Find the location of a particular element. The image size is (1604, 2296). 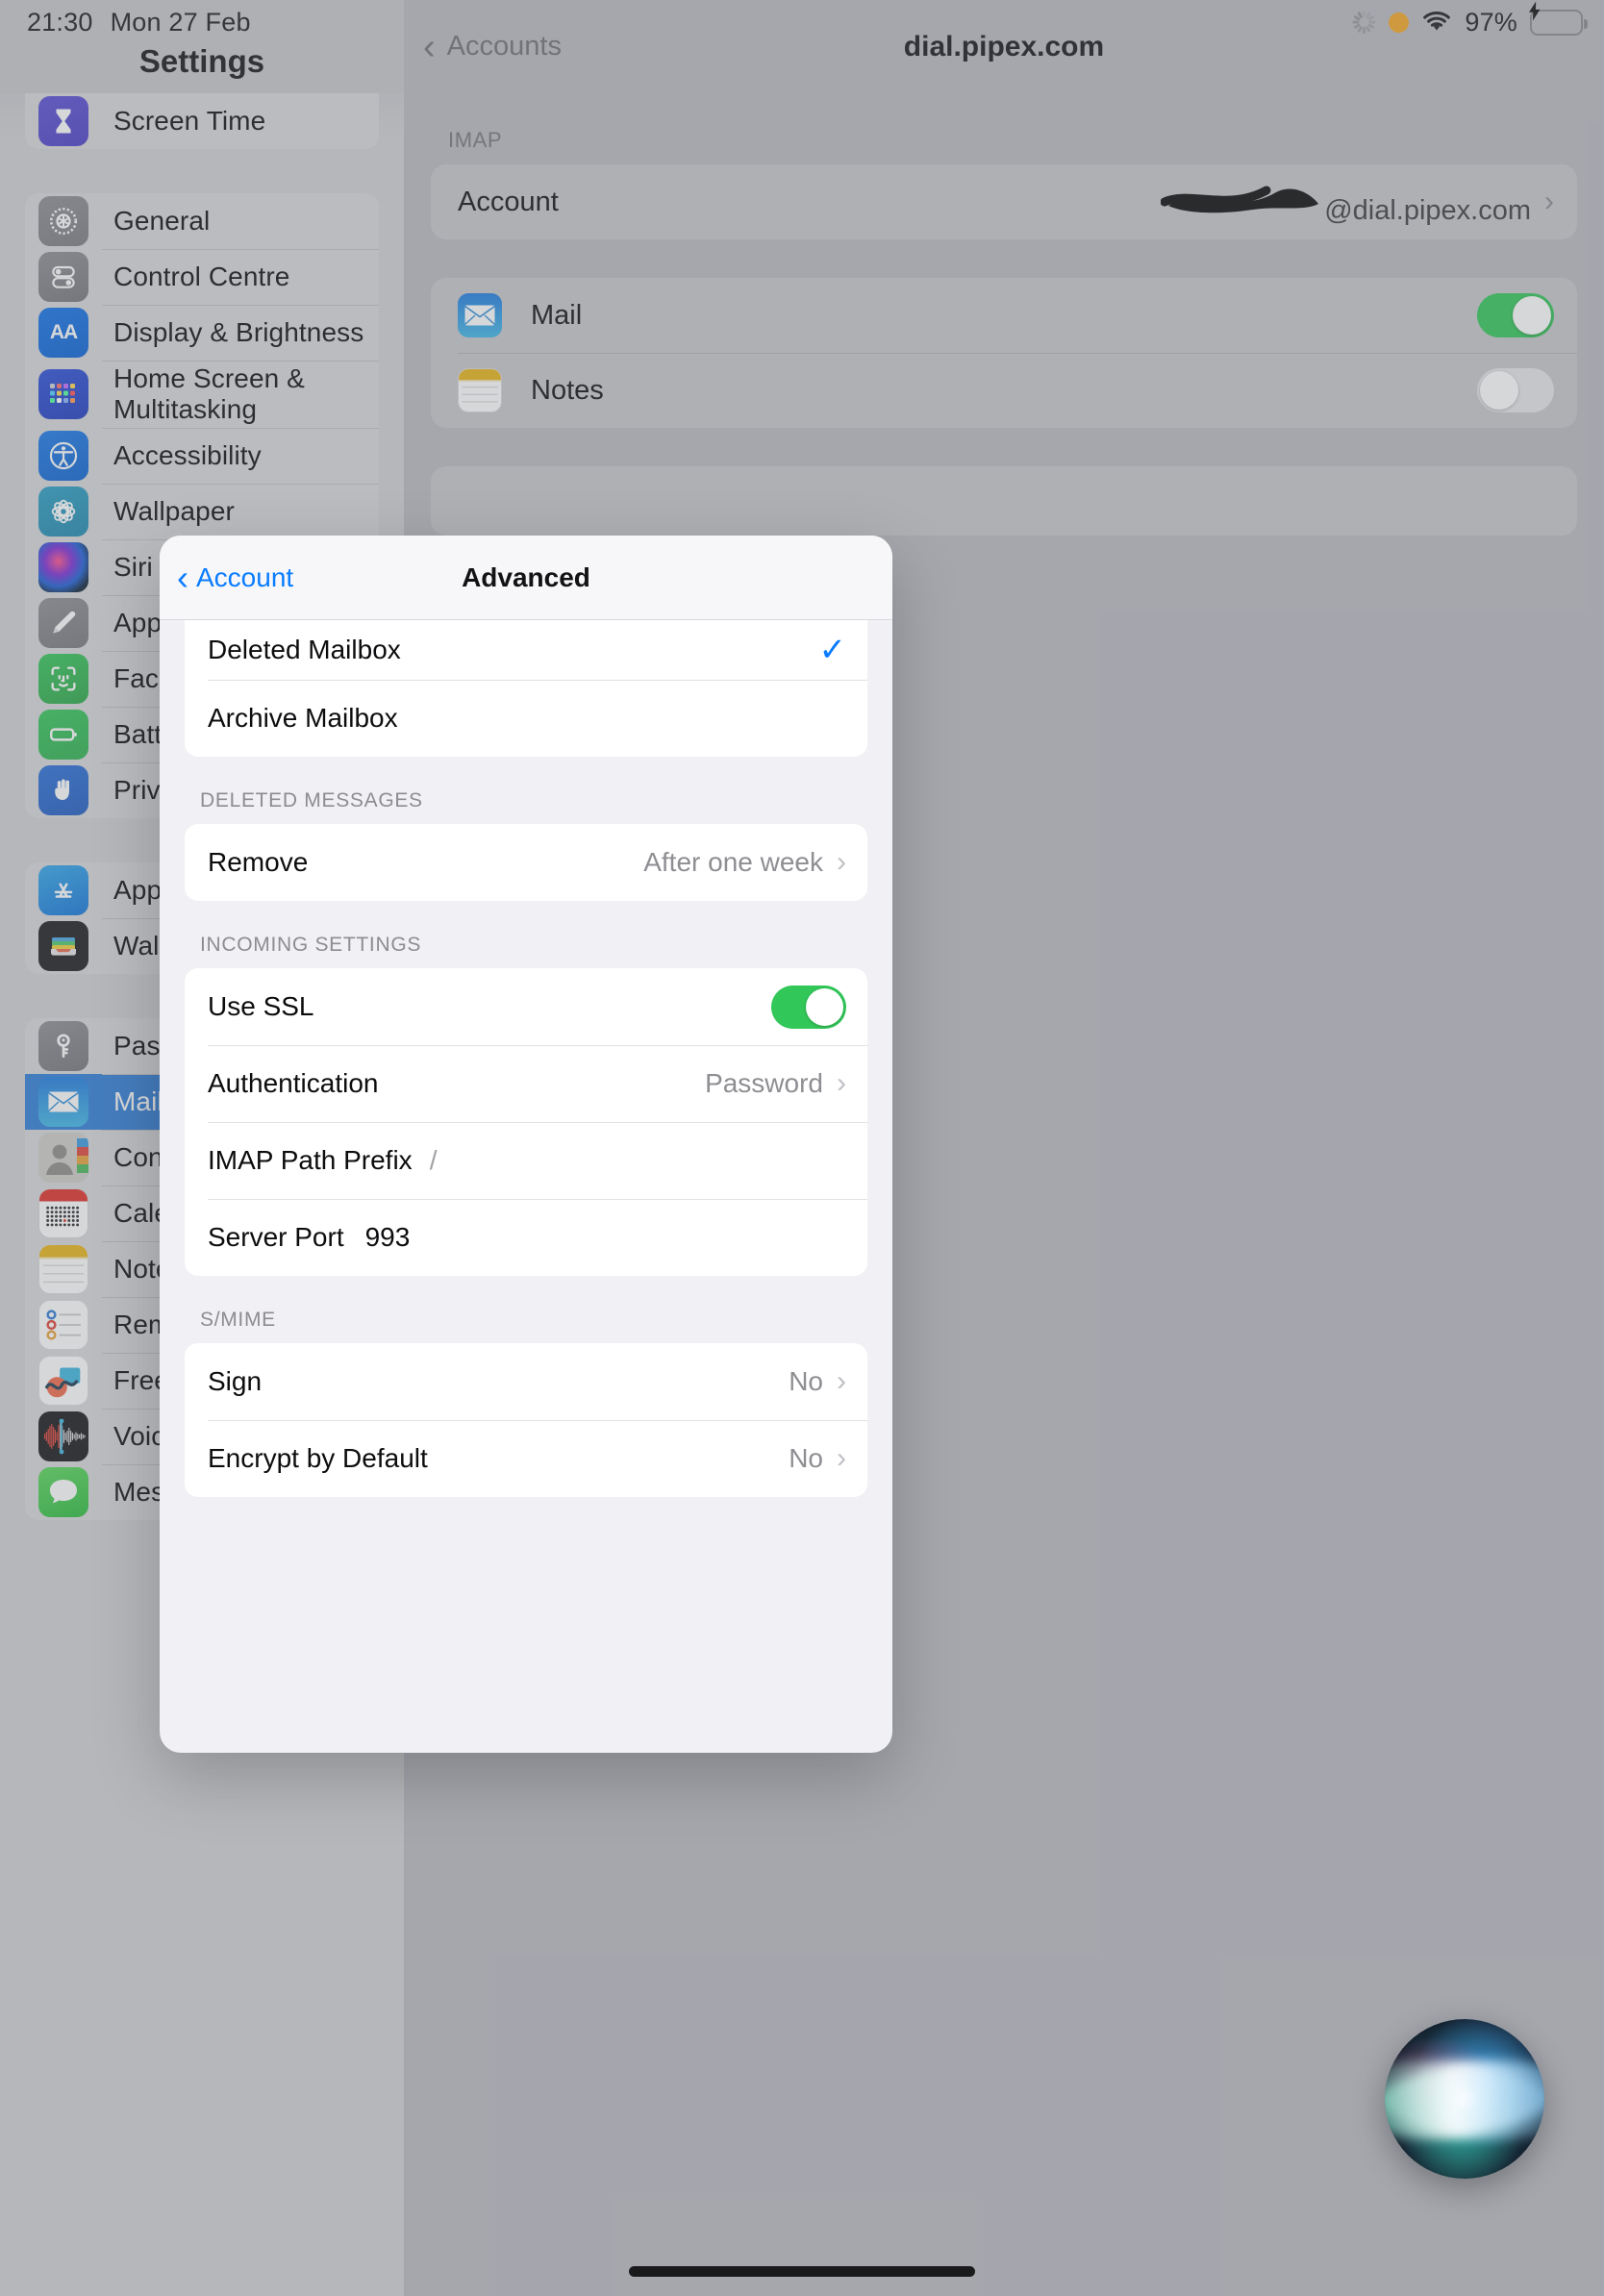

incoming-settings-section-label: INCOMING SETTINGS is located at coordinates (311, 945).